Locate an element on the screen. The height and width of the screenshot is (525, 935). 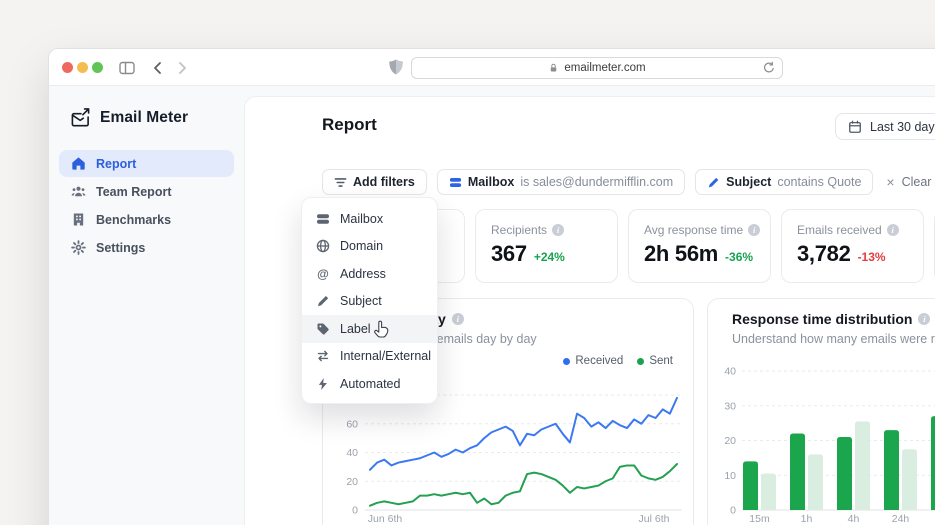
sidebar-item-label: Benchmarks is located at coordinates (134, 219).